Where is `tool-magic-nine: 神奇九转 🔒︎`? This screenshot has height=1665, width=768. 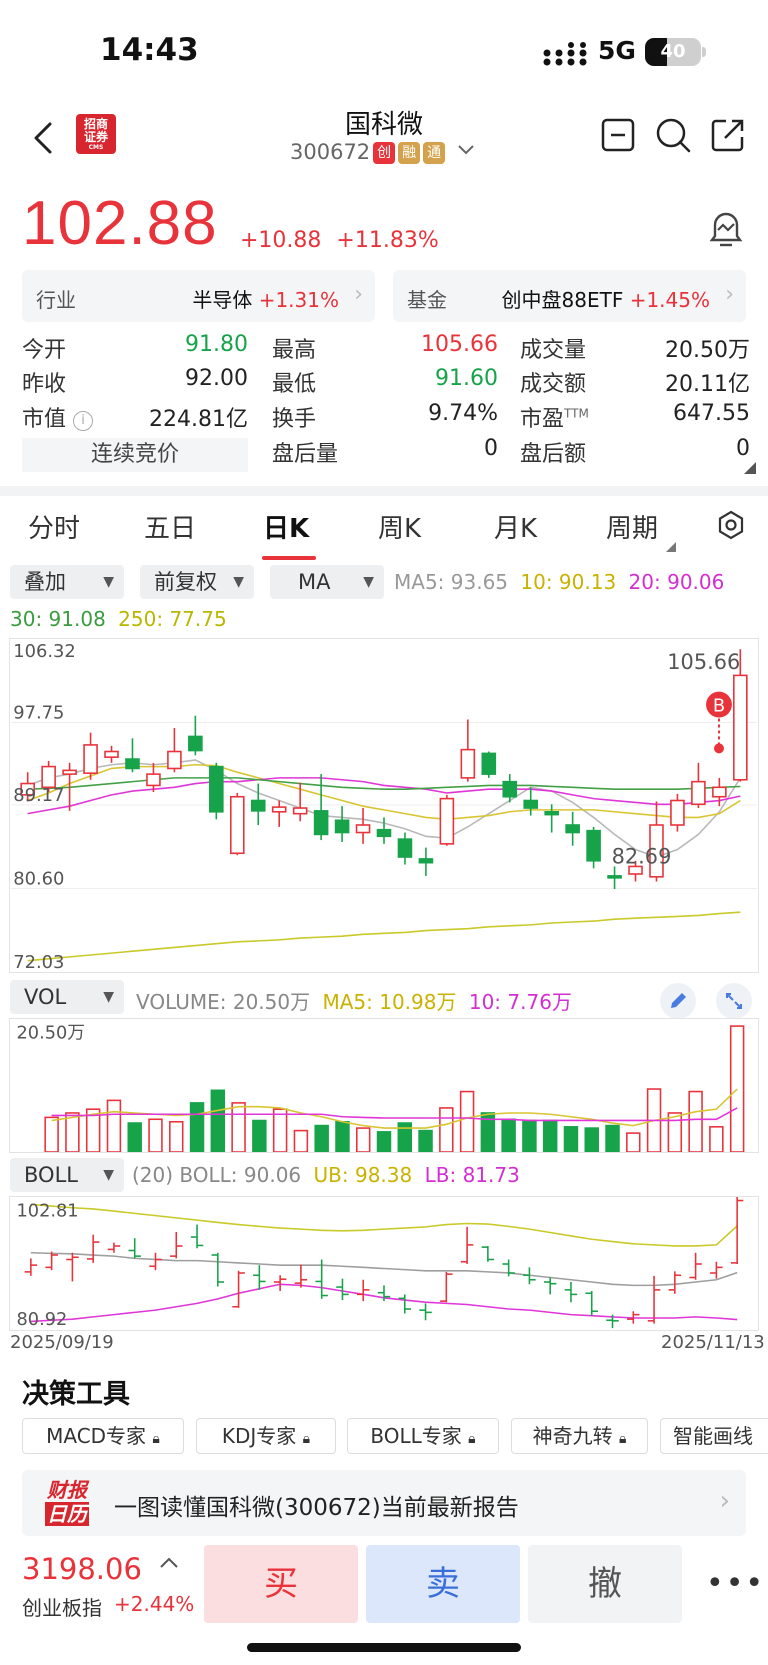 tool-magic-nine: 神奇九转 🔒︎ is located at coordinates (579, 1436).